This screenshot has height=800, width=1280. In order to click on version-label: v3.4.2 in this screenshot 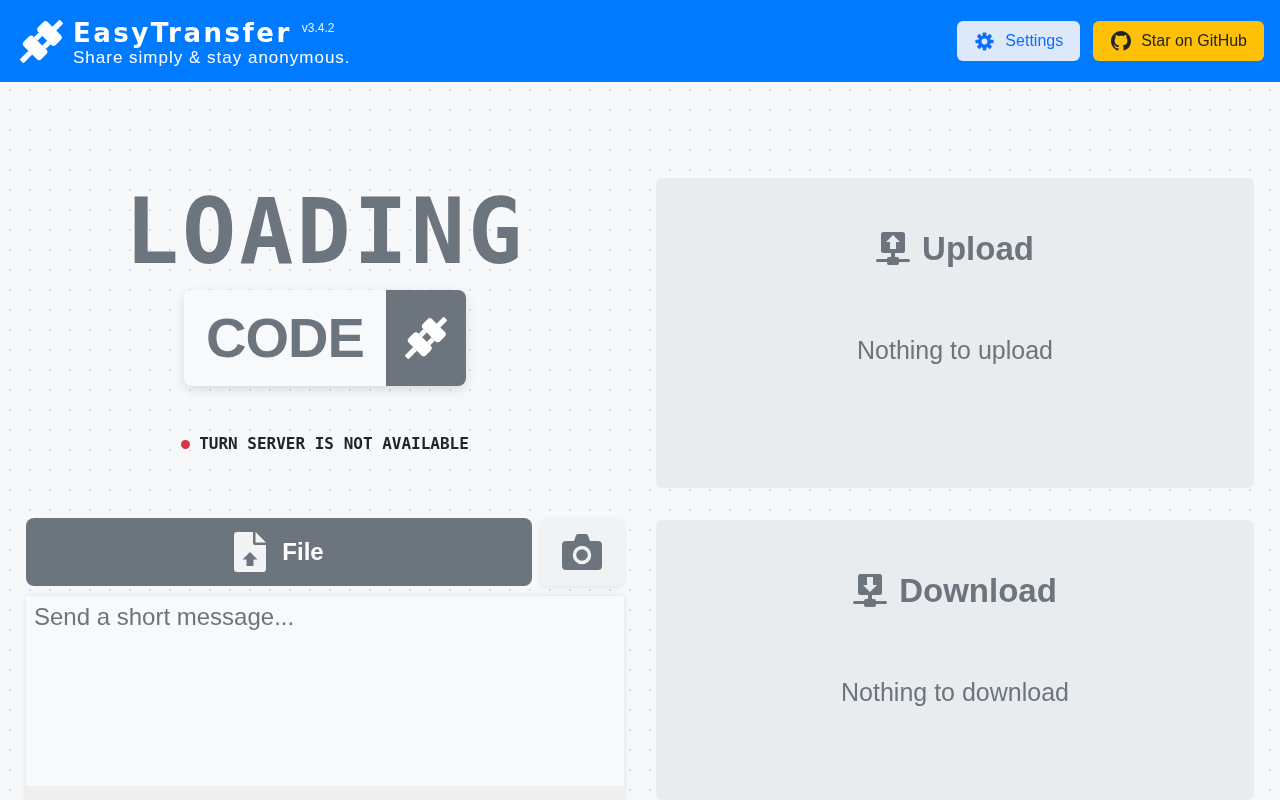, I will do `click(318, 28)`.